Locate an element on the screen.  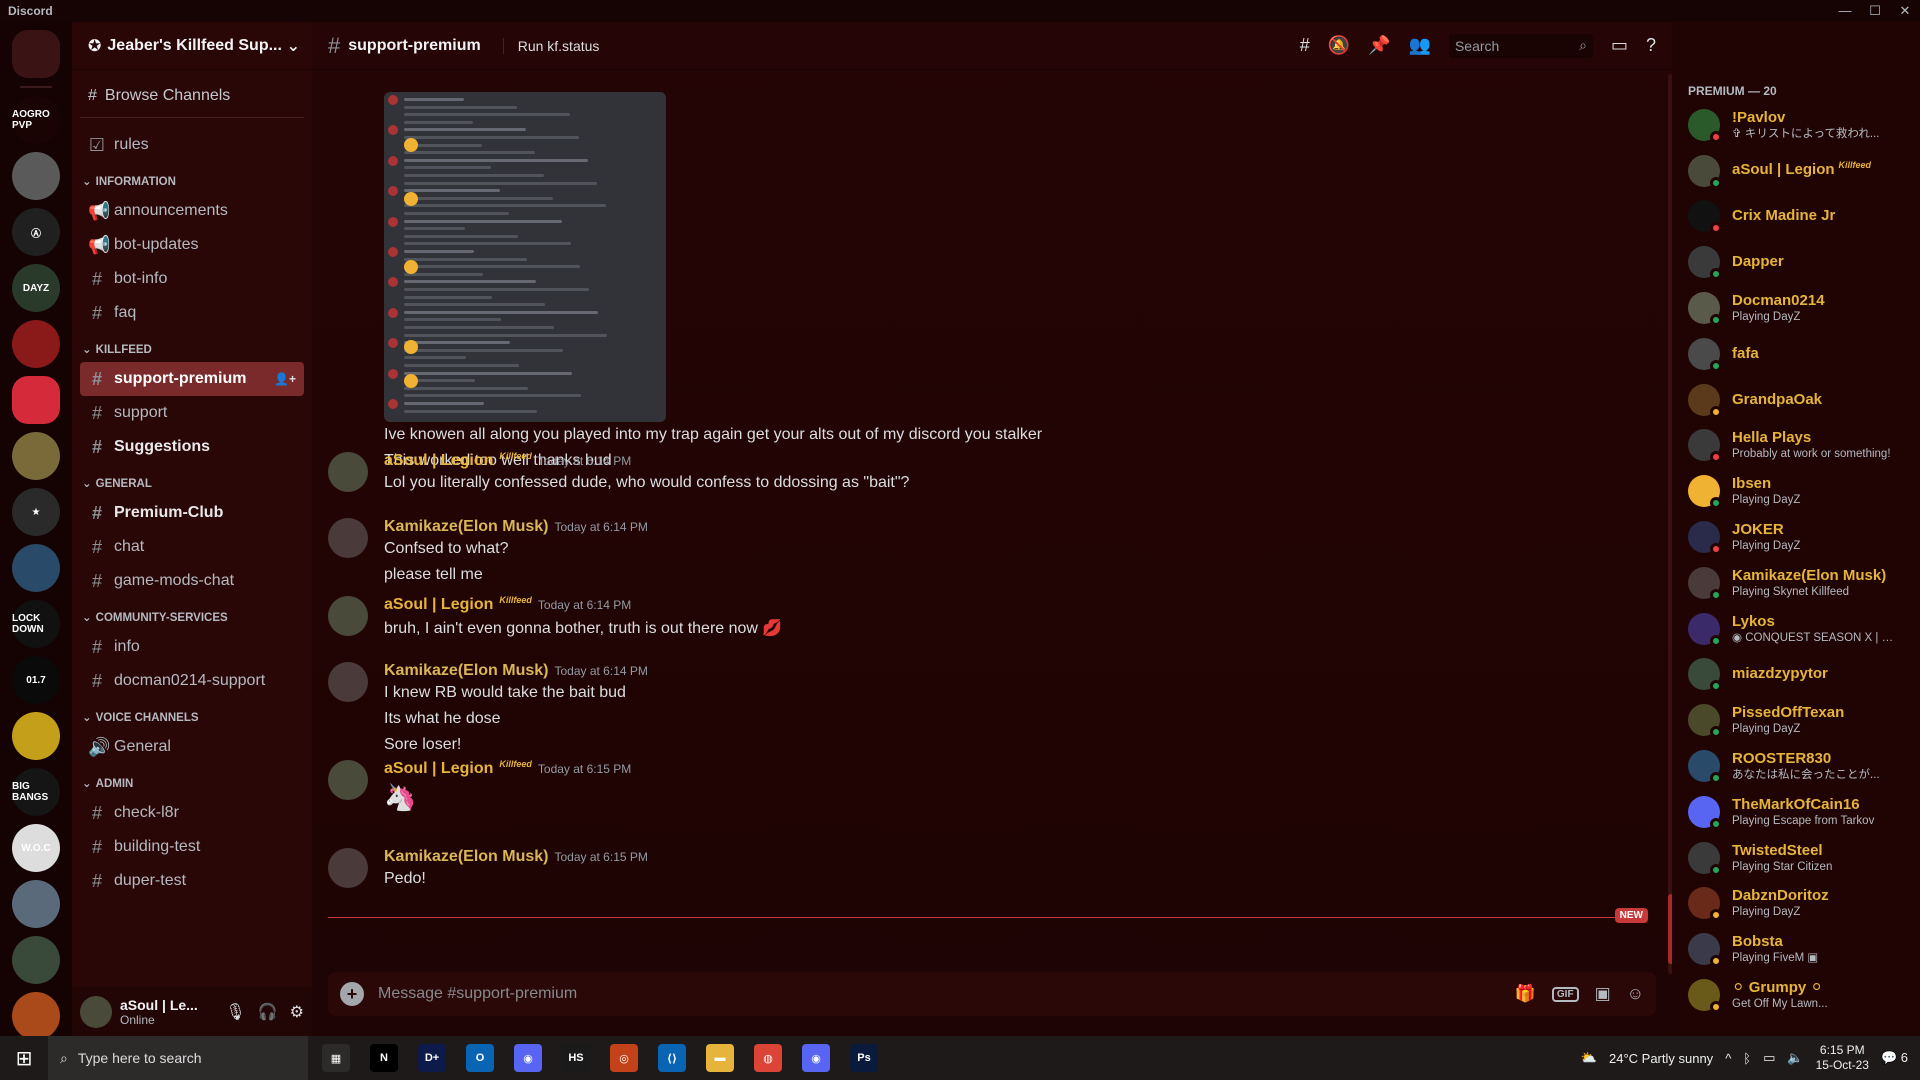
sticker-icon: ▣ is located at coordinates (1603, 994).